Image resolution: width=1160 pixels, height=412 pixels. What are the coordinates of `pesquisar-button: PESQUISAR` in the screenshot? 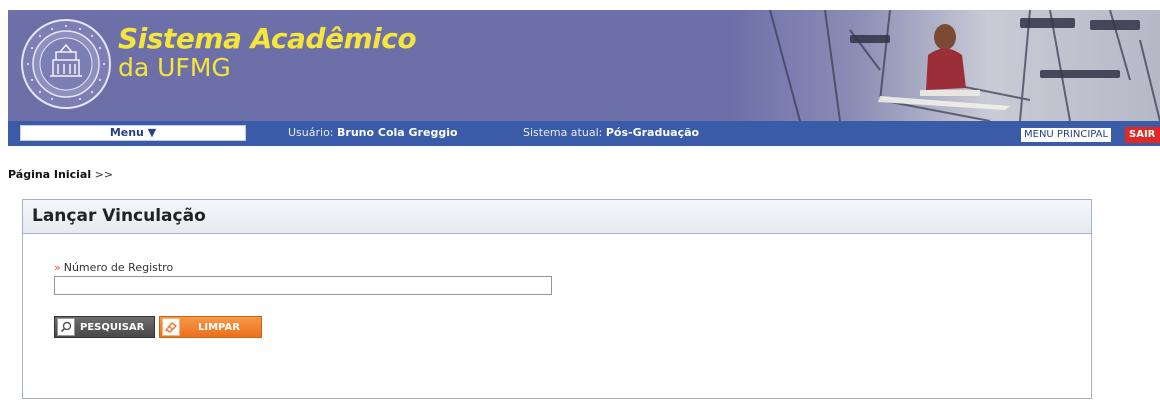 It's located at (104, 327).